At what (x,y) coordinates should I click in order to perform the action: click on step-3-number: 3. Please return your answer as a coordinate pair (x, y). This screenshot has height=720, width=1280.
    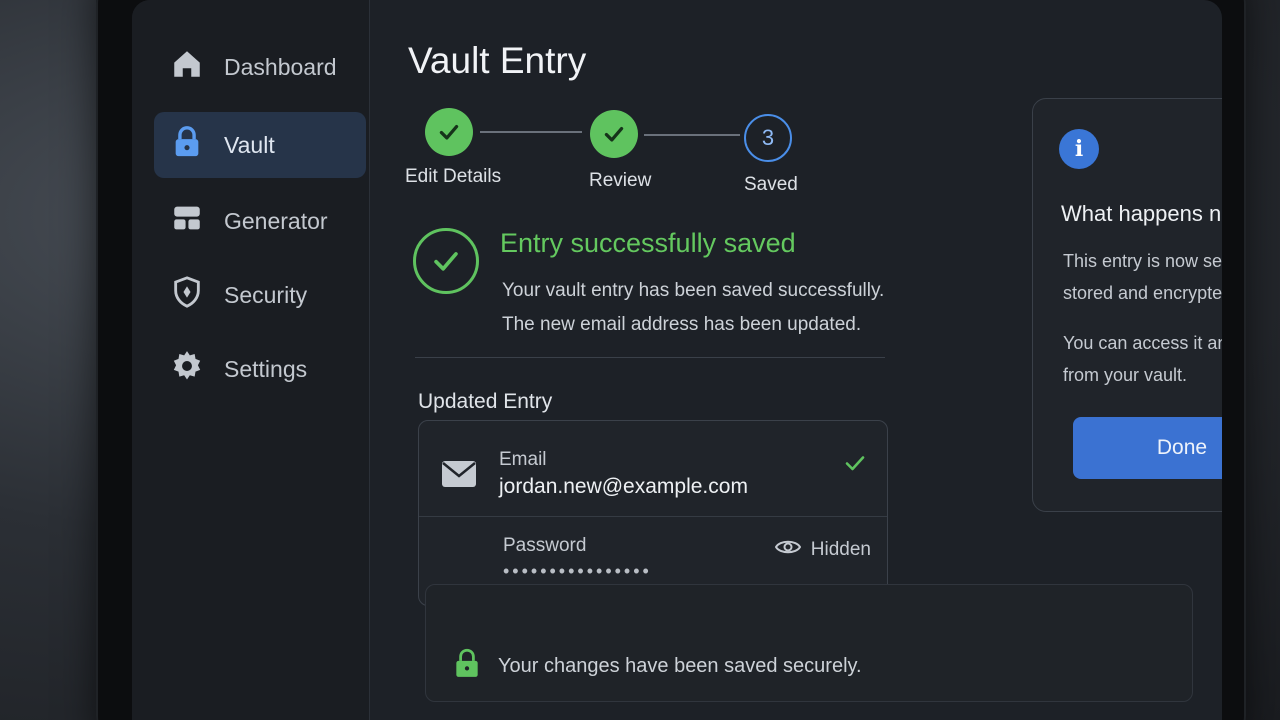
    Looking at the image, I should click on (768, 138).